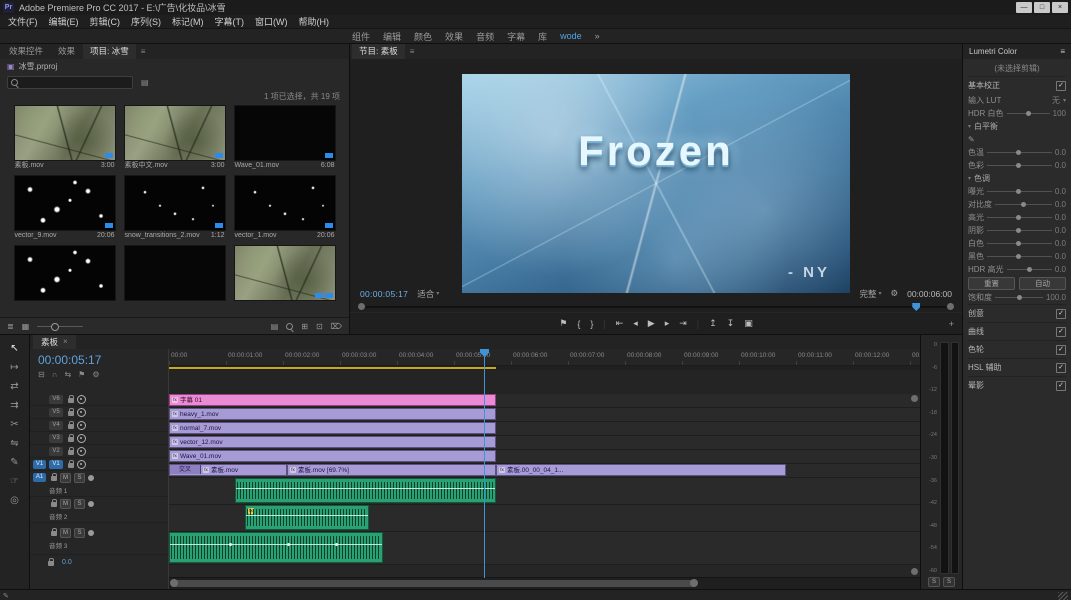 The image size is (1071, 600). I want to click on project-item: vector_1.mov 20:06, so click(284, 209).